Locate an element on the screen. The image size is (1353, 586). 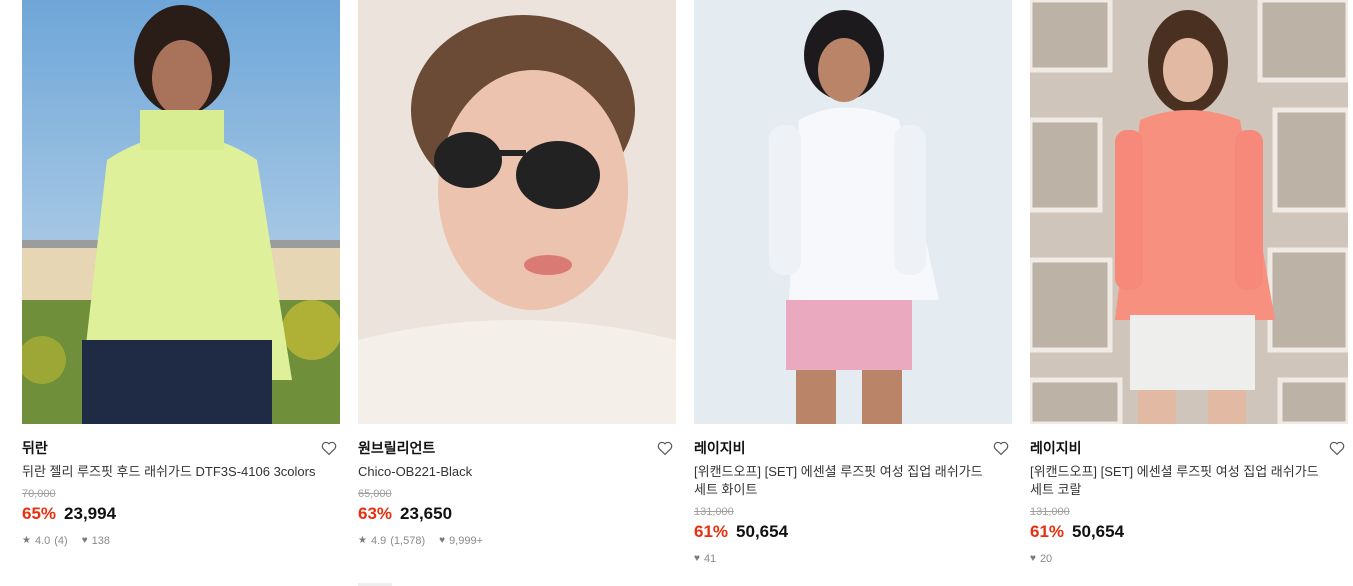
price-row: 63% 23,650 is located at coordinates (517, 514).